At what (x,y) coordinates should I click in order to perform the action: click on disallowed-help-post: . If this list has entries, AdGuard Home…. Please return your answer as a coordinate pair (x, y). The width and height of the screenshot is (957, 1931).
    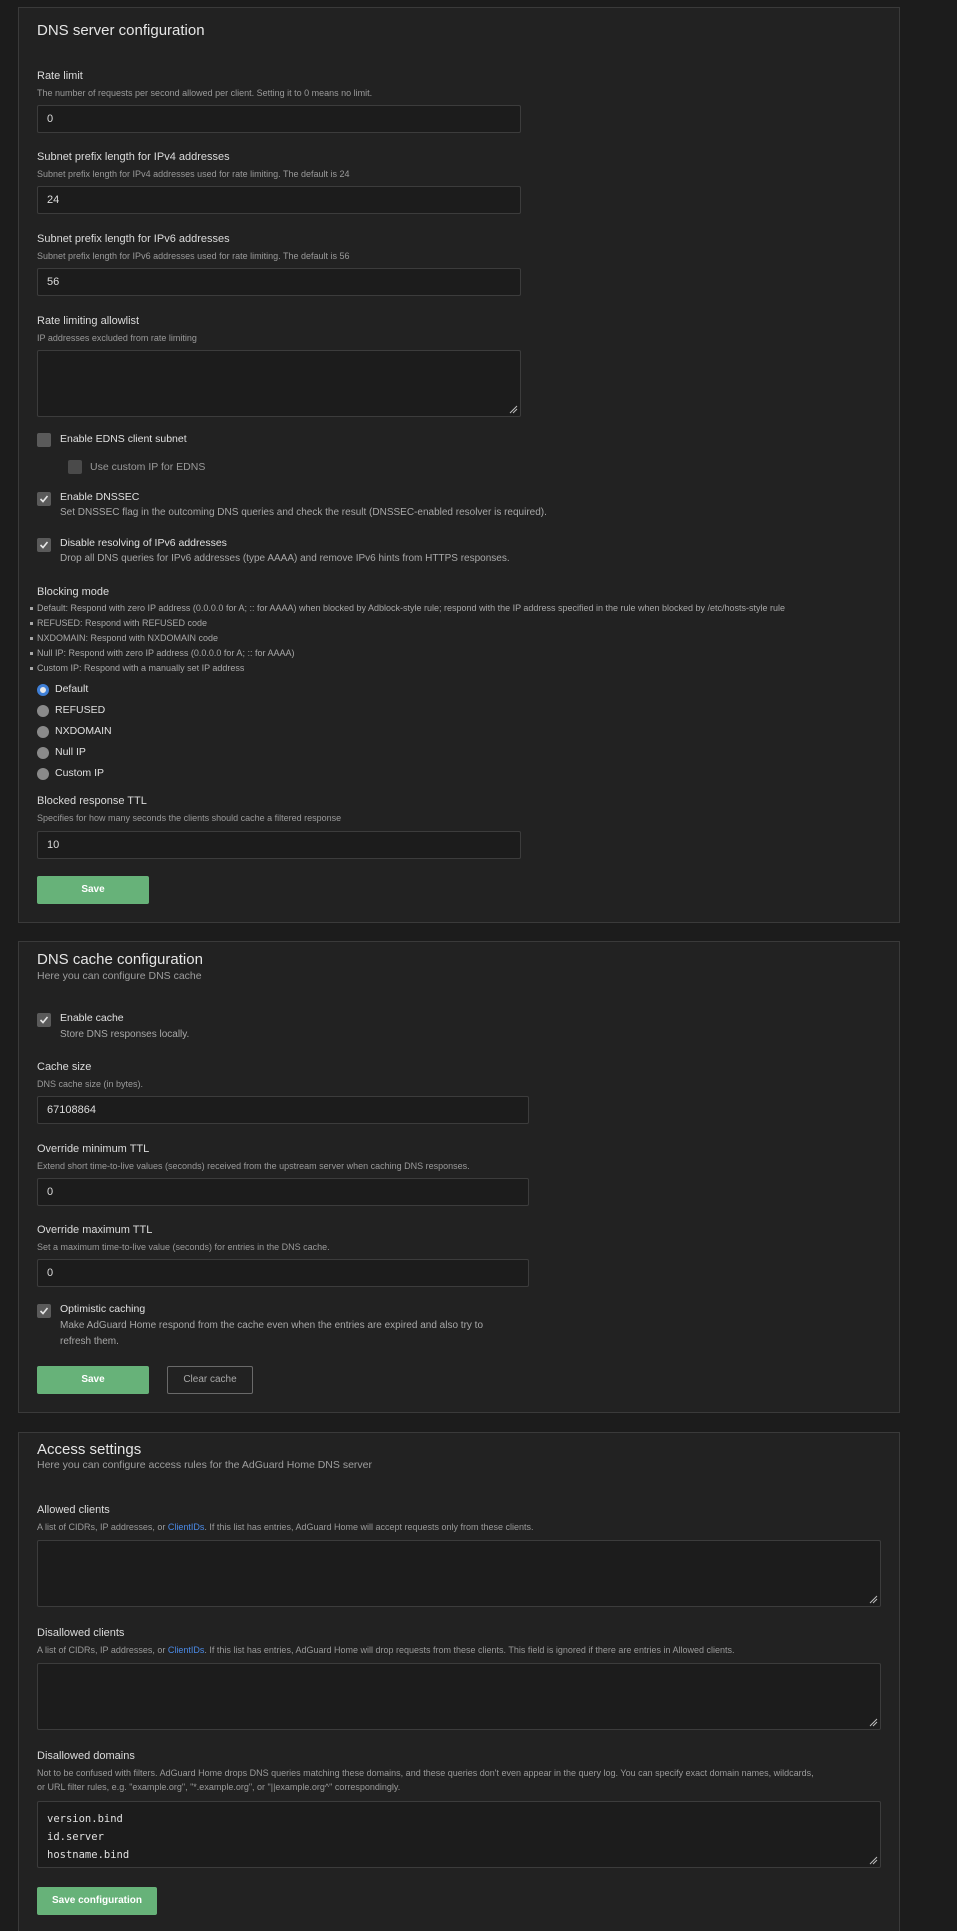
    Looking at the image, I should click on (469, 1650).